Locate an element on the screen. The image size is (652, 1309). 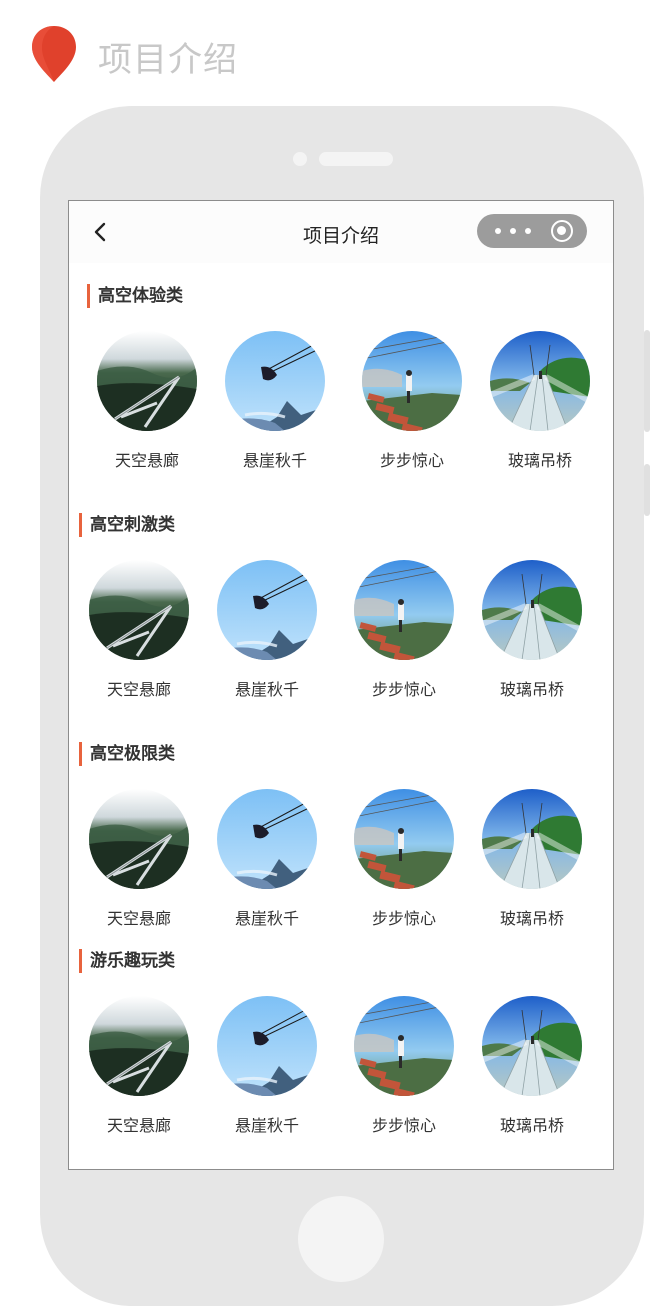
nav-bar: 项目介绍 is located at coordinates (341, 232).